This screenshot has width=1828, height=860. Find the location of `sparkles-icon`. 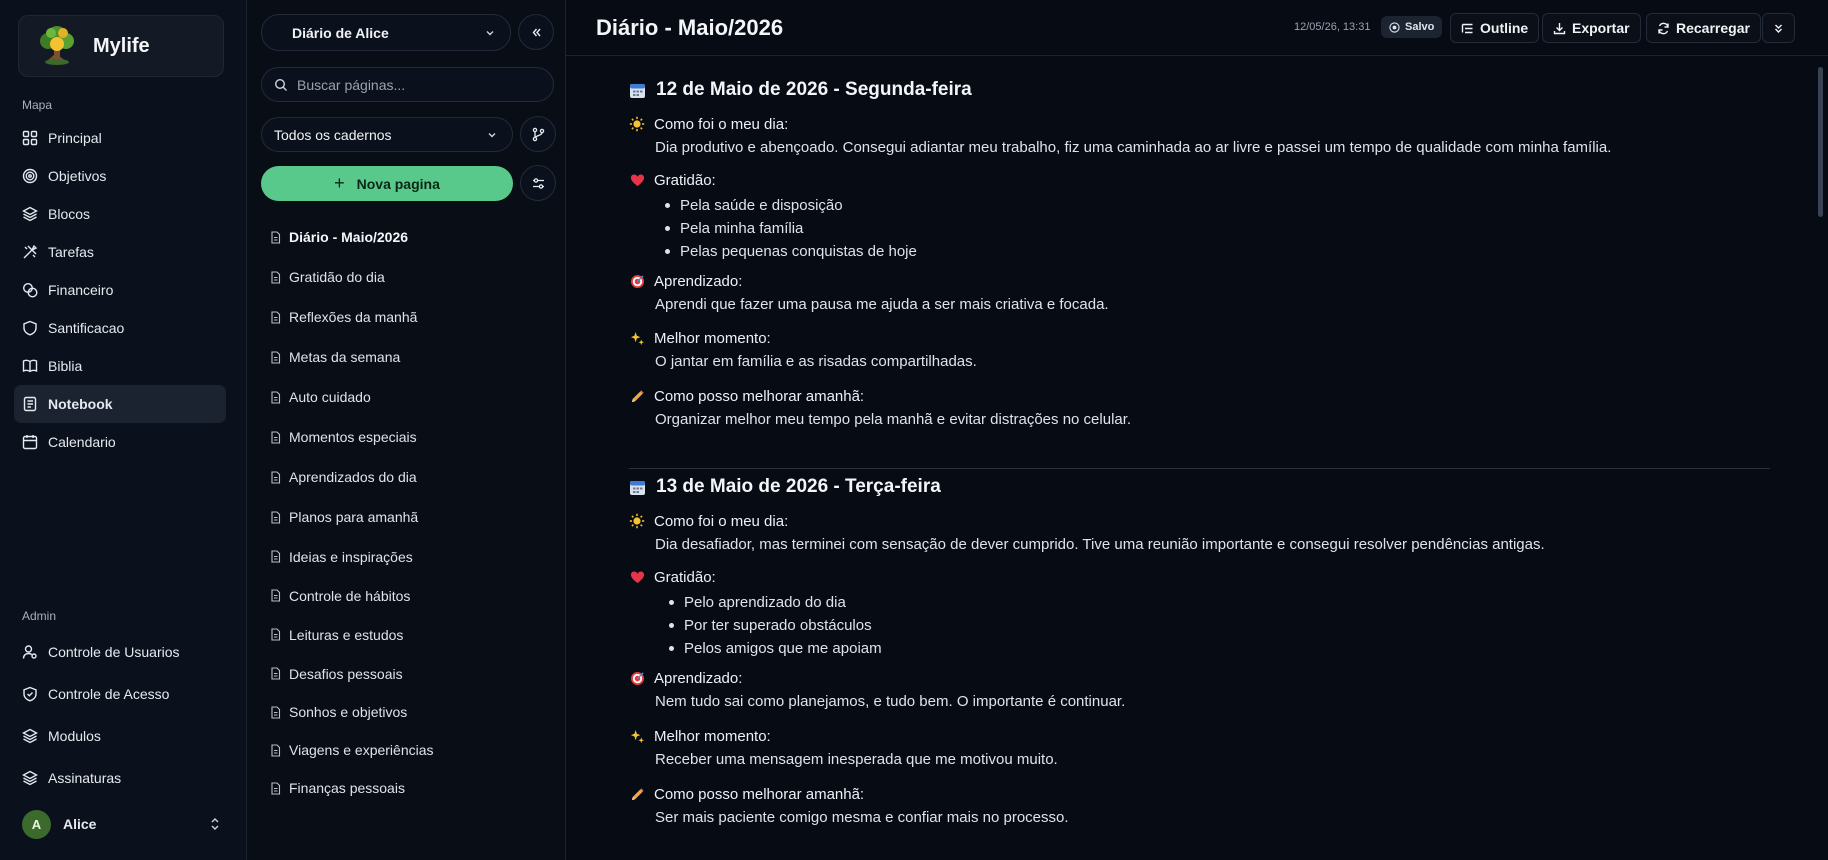

sparkles-icon is located at coordinates (637, 338).